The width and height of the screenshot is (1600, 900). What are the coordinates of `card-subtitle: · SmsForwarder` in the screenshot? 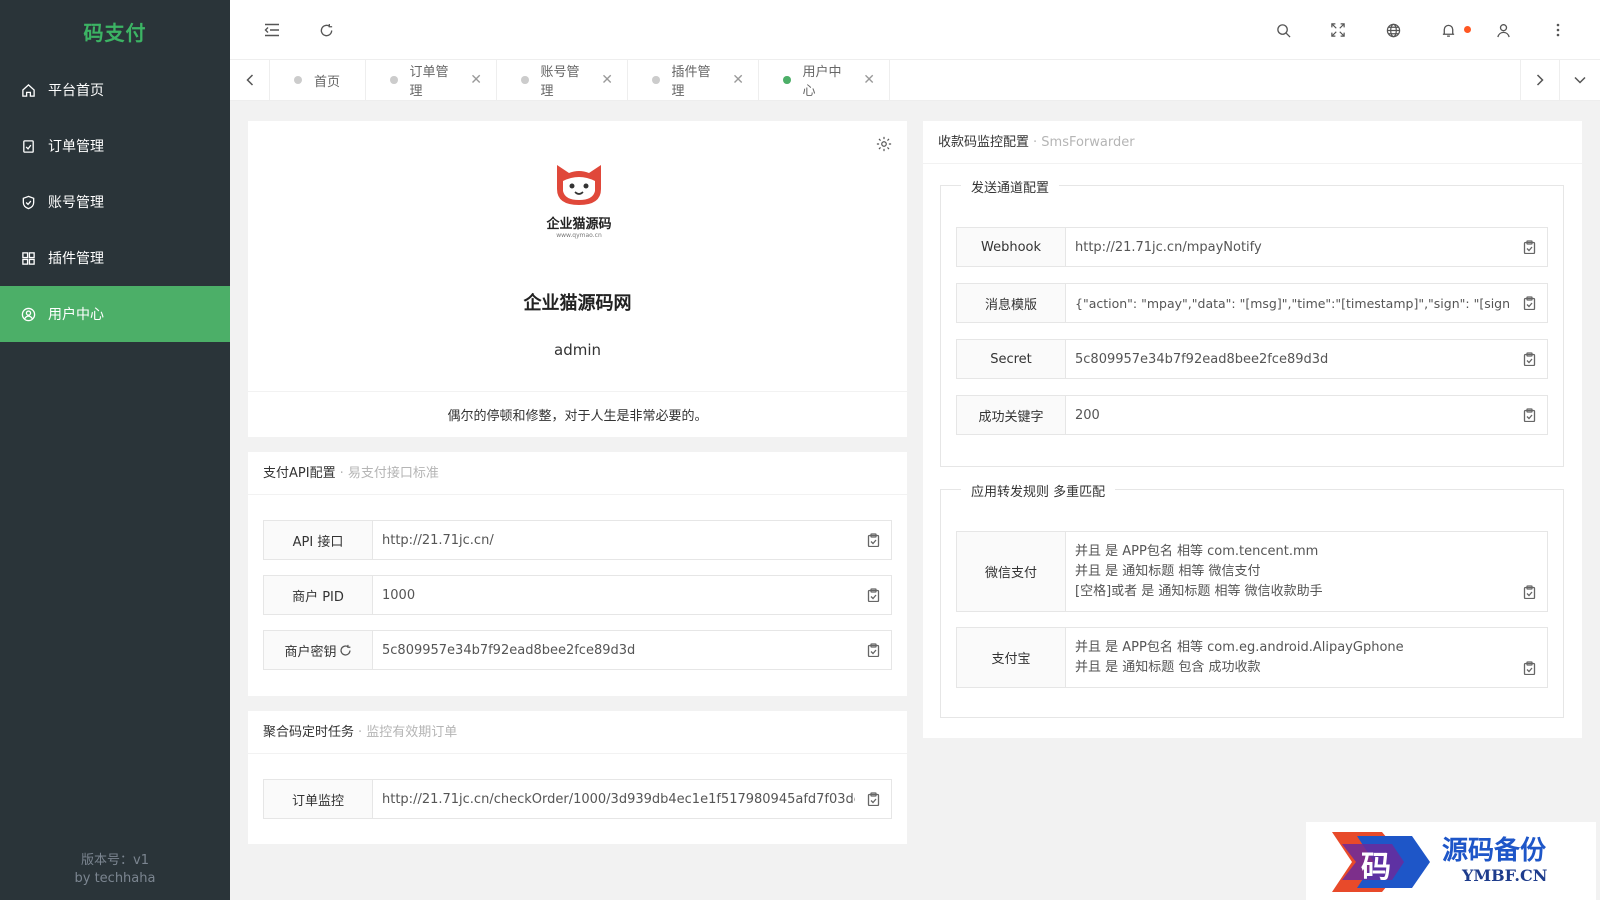 It's located at (1084, 142).